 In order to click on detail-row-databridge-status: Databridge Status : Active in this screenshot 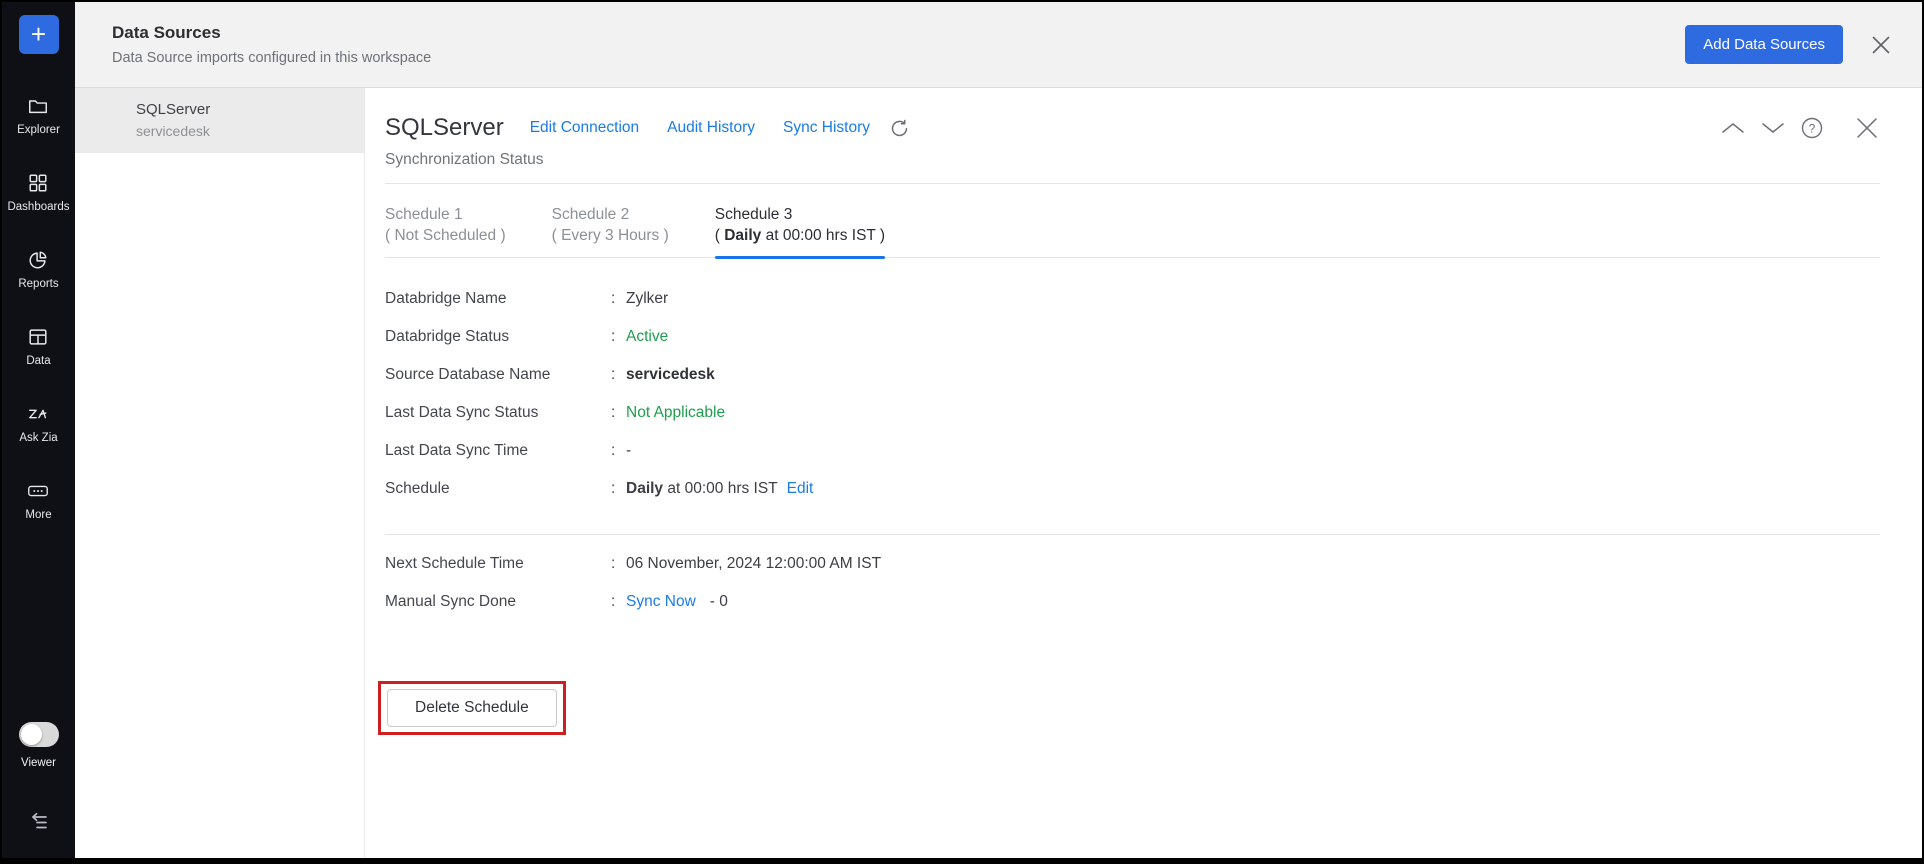, I will do `click(527, 336)`.